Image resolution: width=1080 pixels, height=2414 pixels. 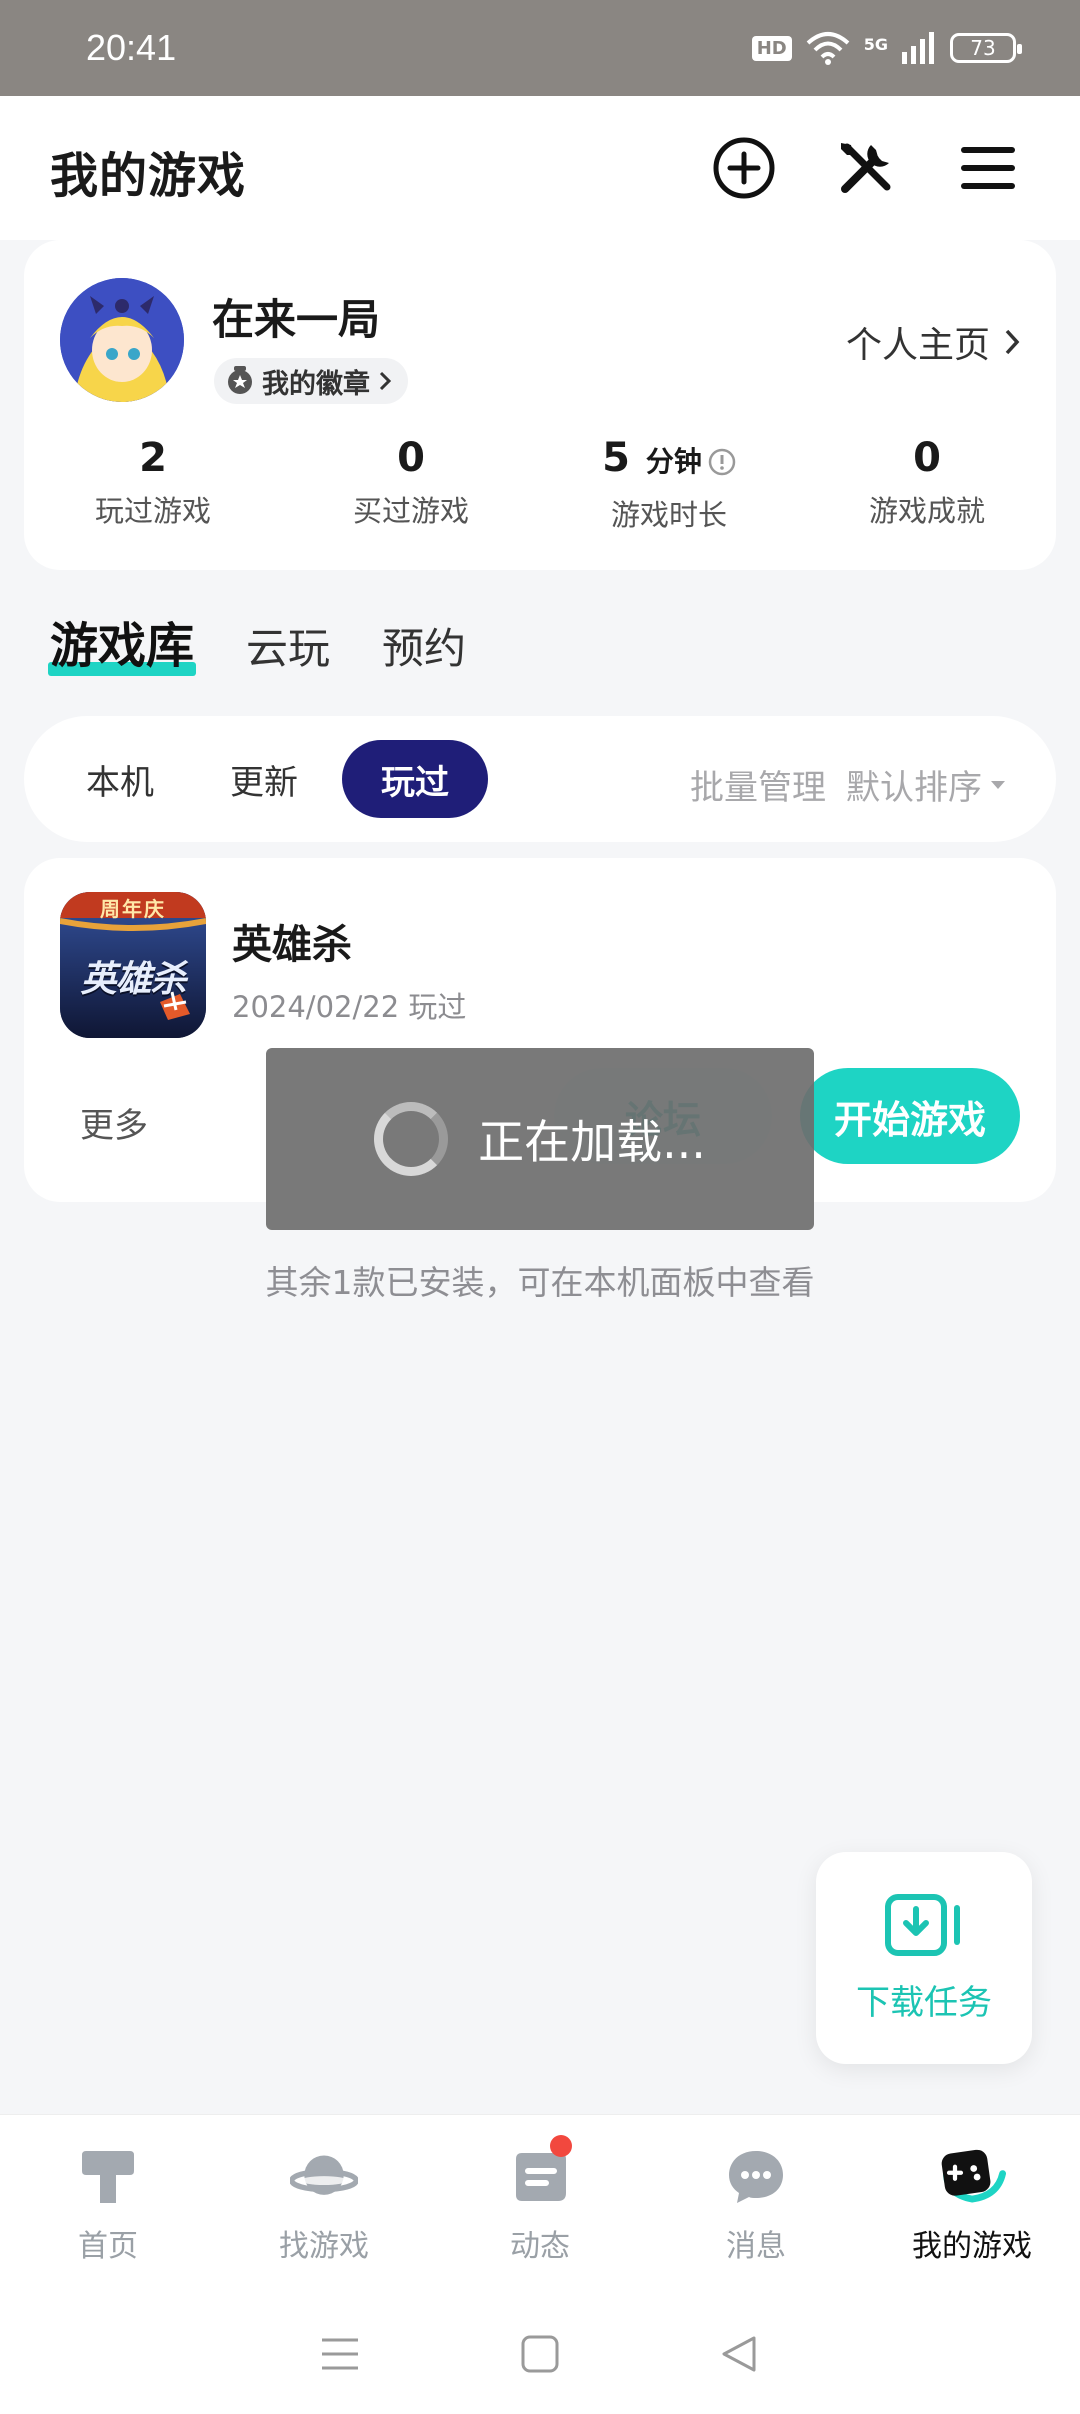 What do you see at coordinates (972, 2177) in the screenshot?
I see `gamepad-icon` at bounding box center [972, 2177].